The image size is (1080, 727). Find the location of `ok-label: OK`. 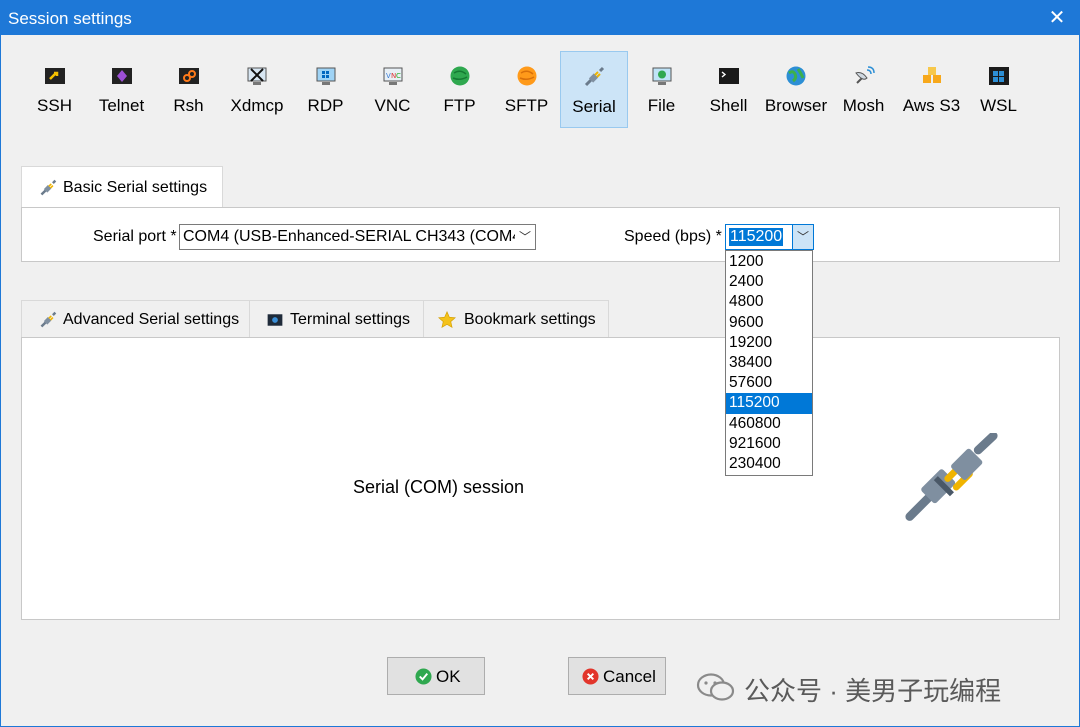

ok-label: OK is located at coordinates (448, 676).